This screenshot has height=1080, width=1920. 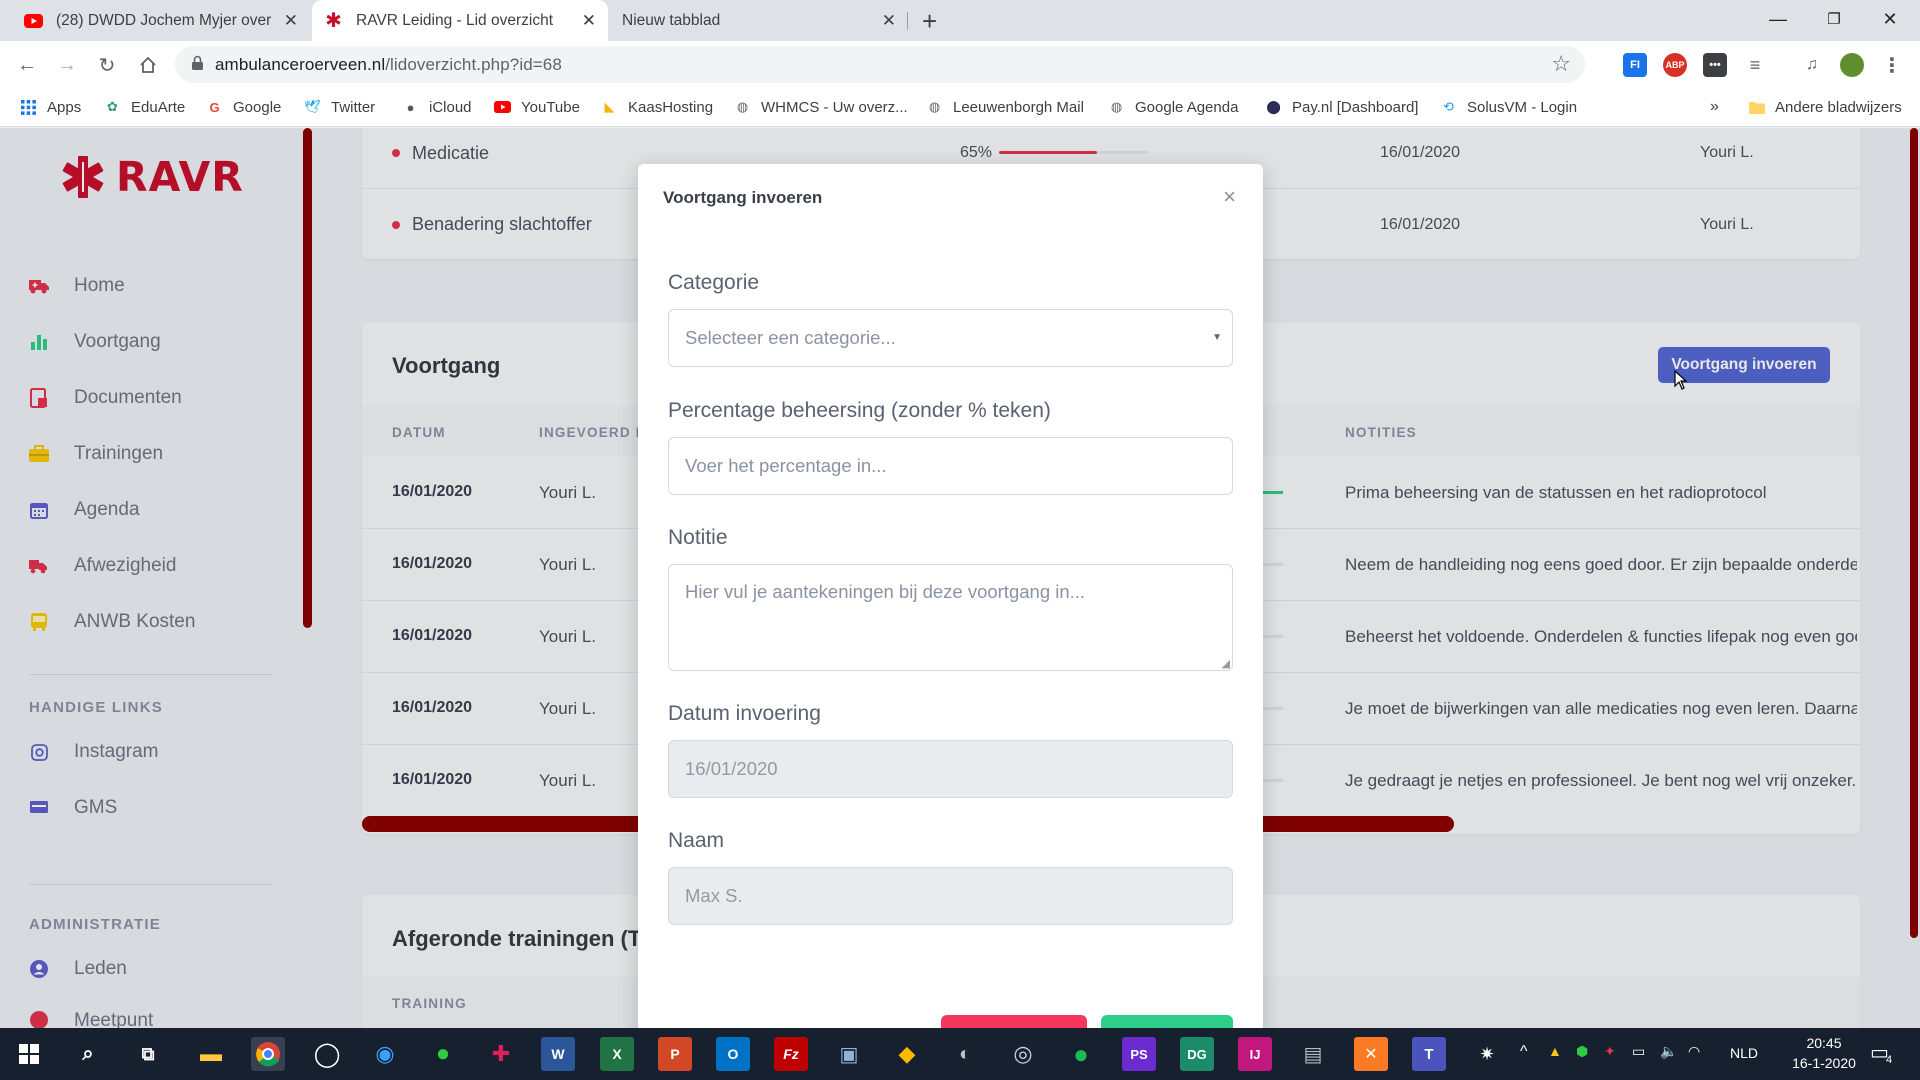 I want to click on reader-icon: ≡, so click(x=1755, y=65).